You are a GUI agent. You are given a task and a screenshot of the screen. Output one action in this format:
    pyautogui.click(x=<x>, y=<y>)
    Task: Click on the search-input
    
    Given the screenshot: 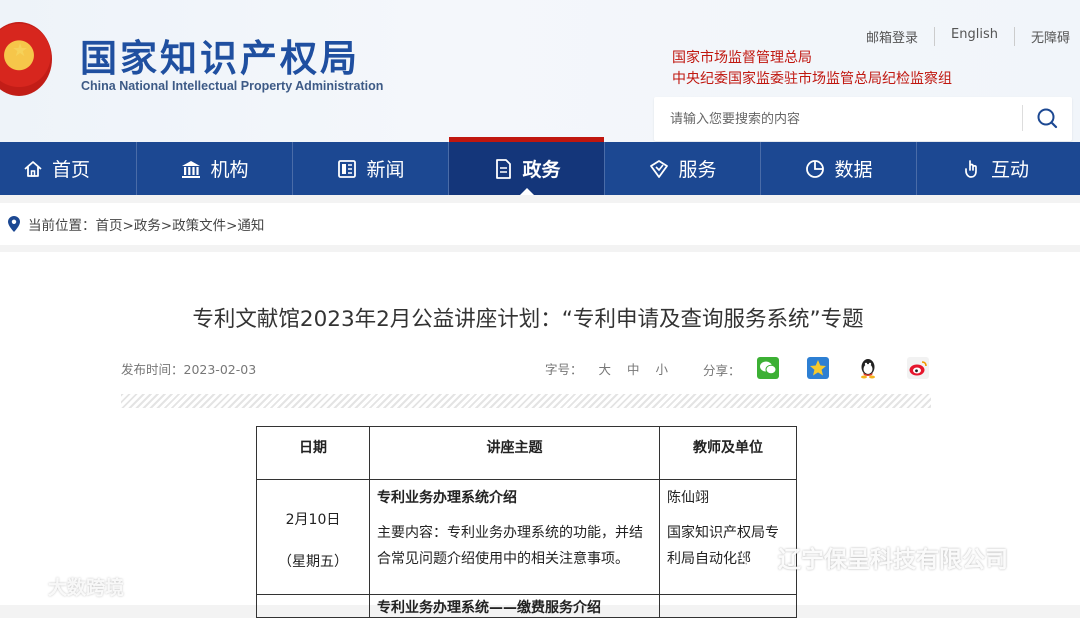 What is the action you would take?
    pyautogui.click(x=840, y=119)
    